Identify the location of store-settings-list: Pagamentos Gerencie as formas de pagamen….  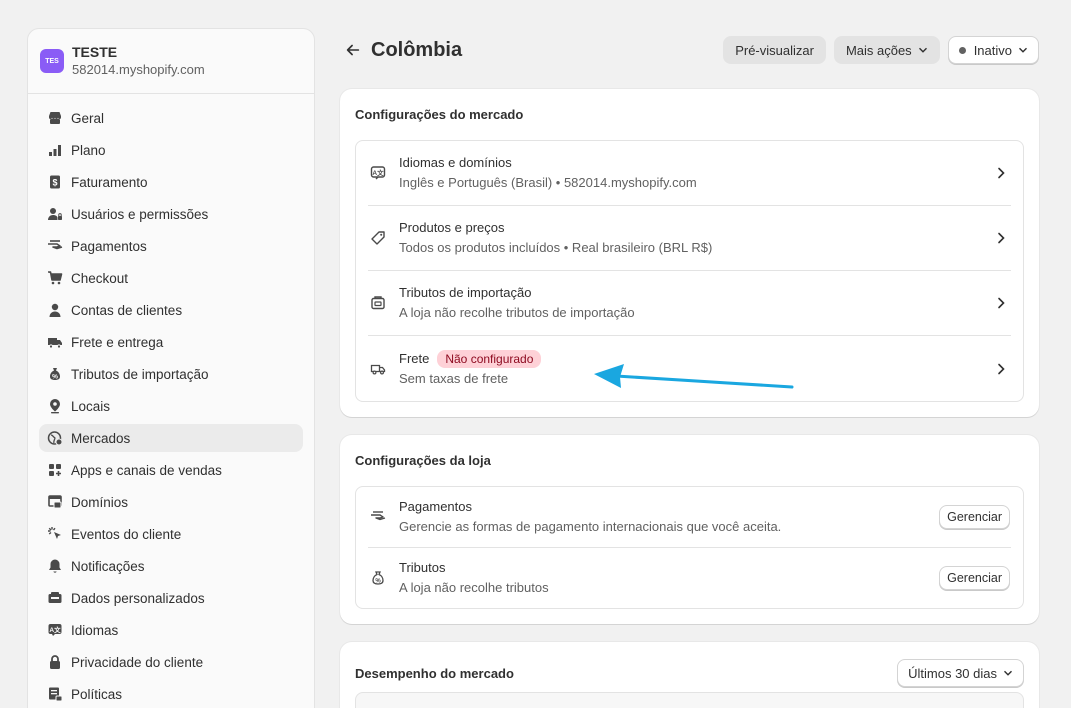
(689, 547).